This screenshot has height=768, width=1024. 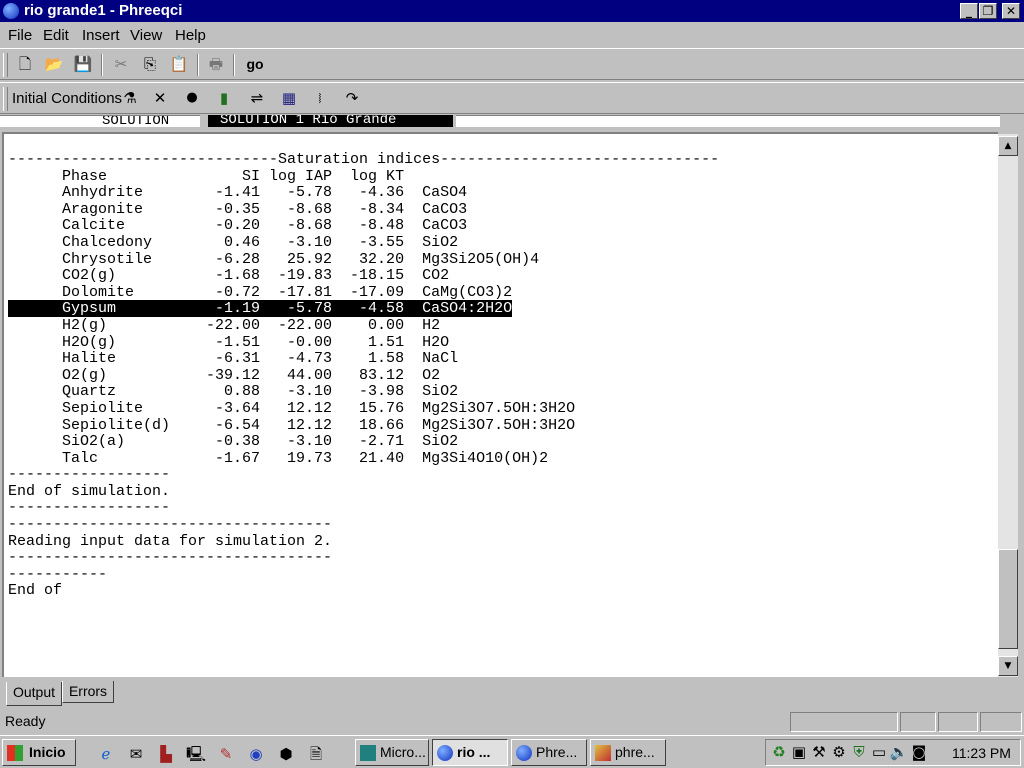 I want to click on print-icon: 🖶, so click(x=216, y=64).